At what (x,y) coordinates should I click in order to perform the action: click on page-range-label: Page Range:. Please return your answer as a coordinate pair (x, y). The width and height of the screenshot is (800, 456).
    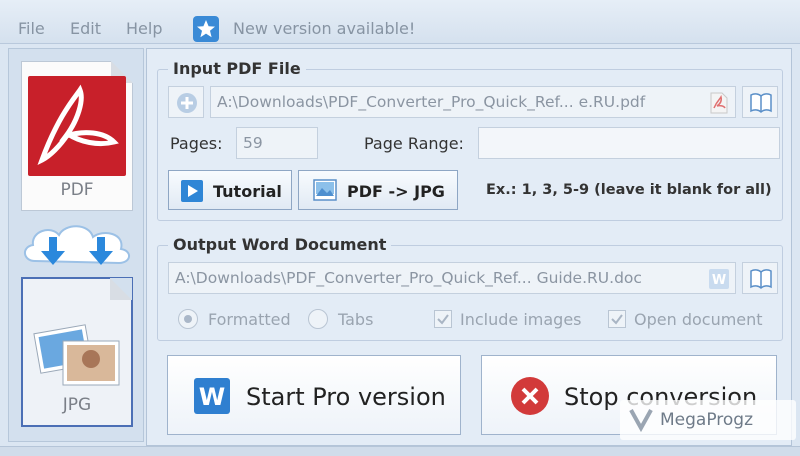
    Looking at the image, I should click on (414, 143).